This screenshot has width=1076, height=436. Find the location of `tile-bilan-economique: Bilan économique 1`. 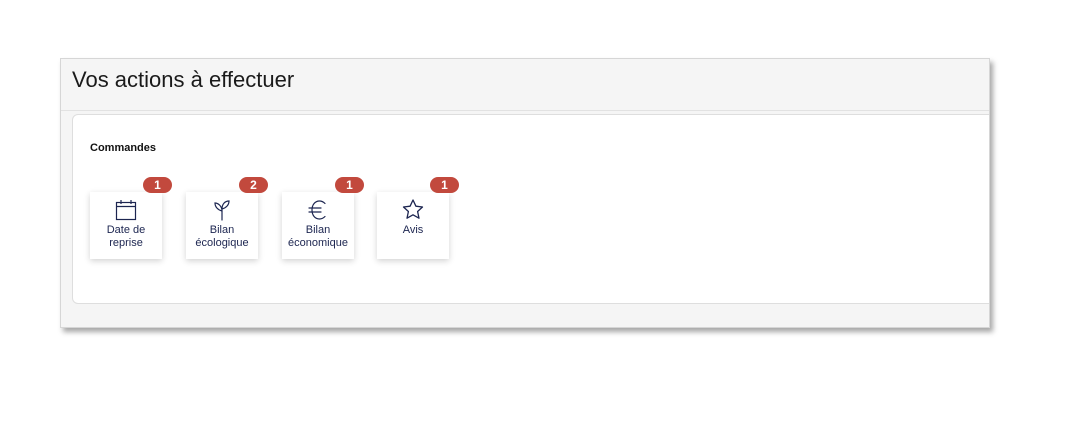

tile-bilan-economique: Bilan économique 1 is located at coordinates (323, 218).